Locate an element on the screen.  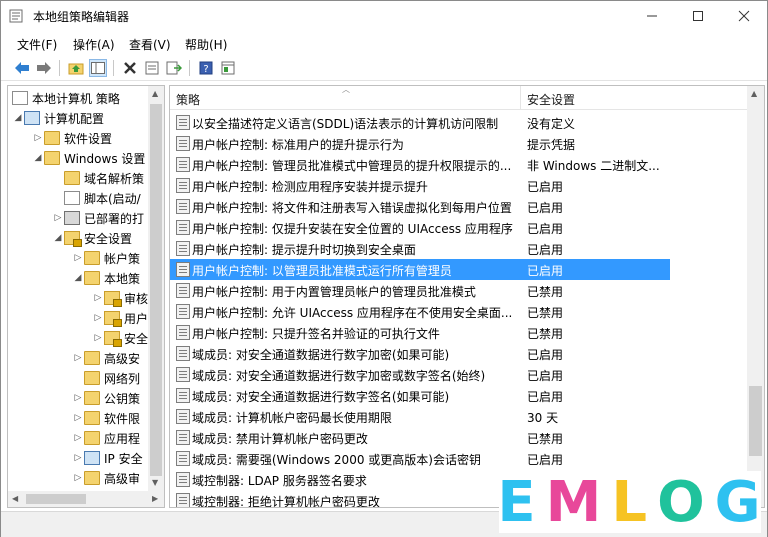
close-button is located at coordinates (744, 16).